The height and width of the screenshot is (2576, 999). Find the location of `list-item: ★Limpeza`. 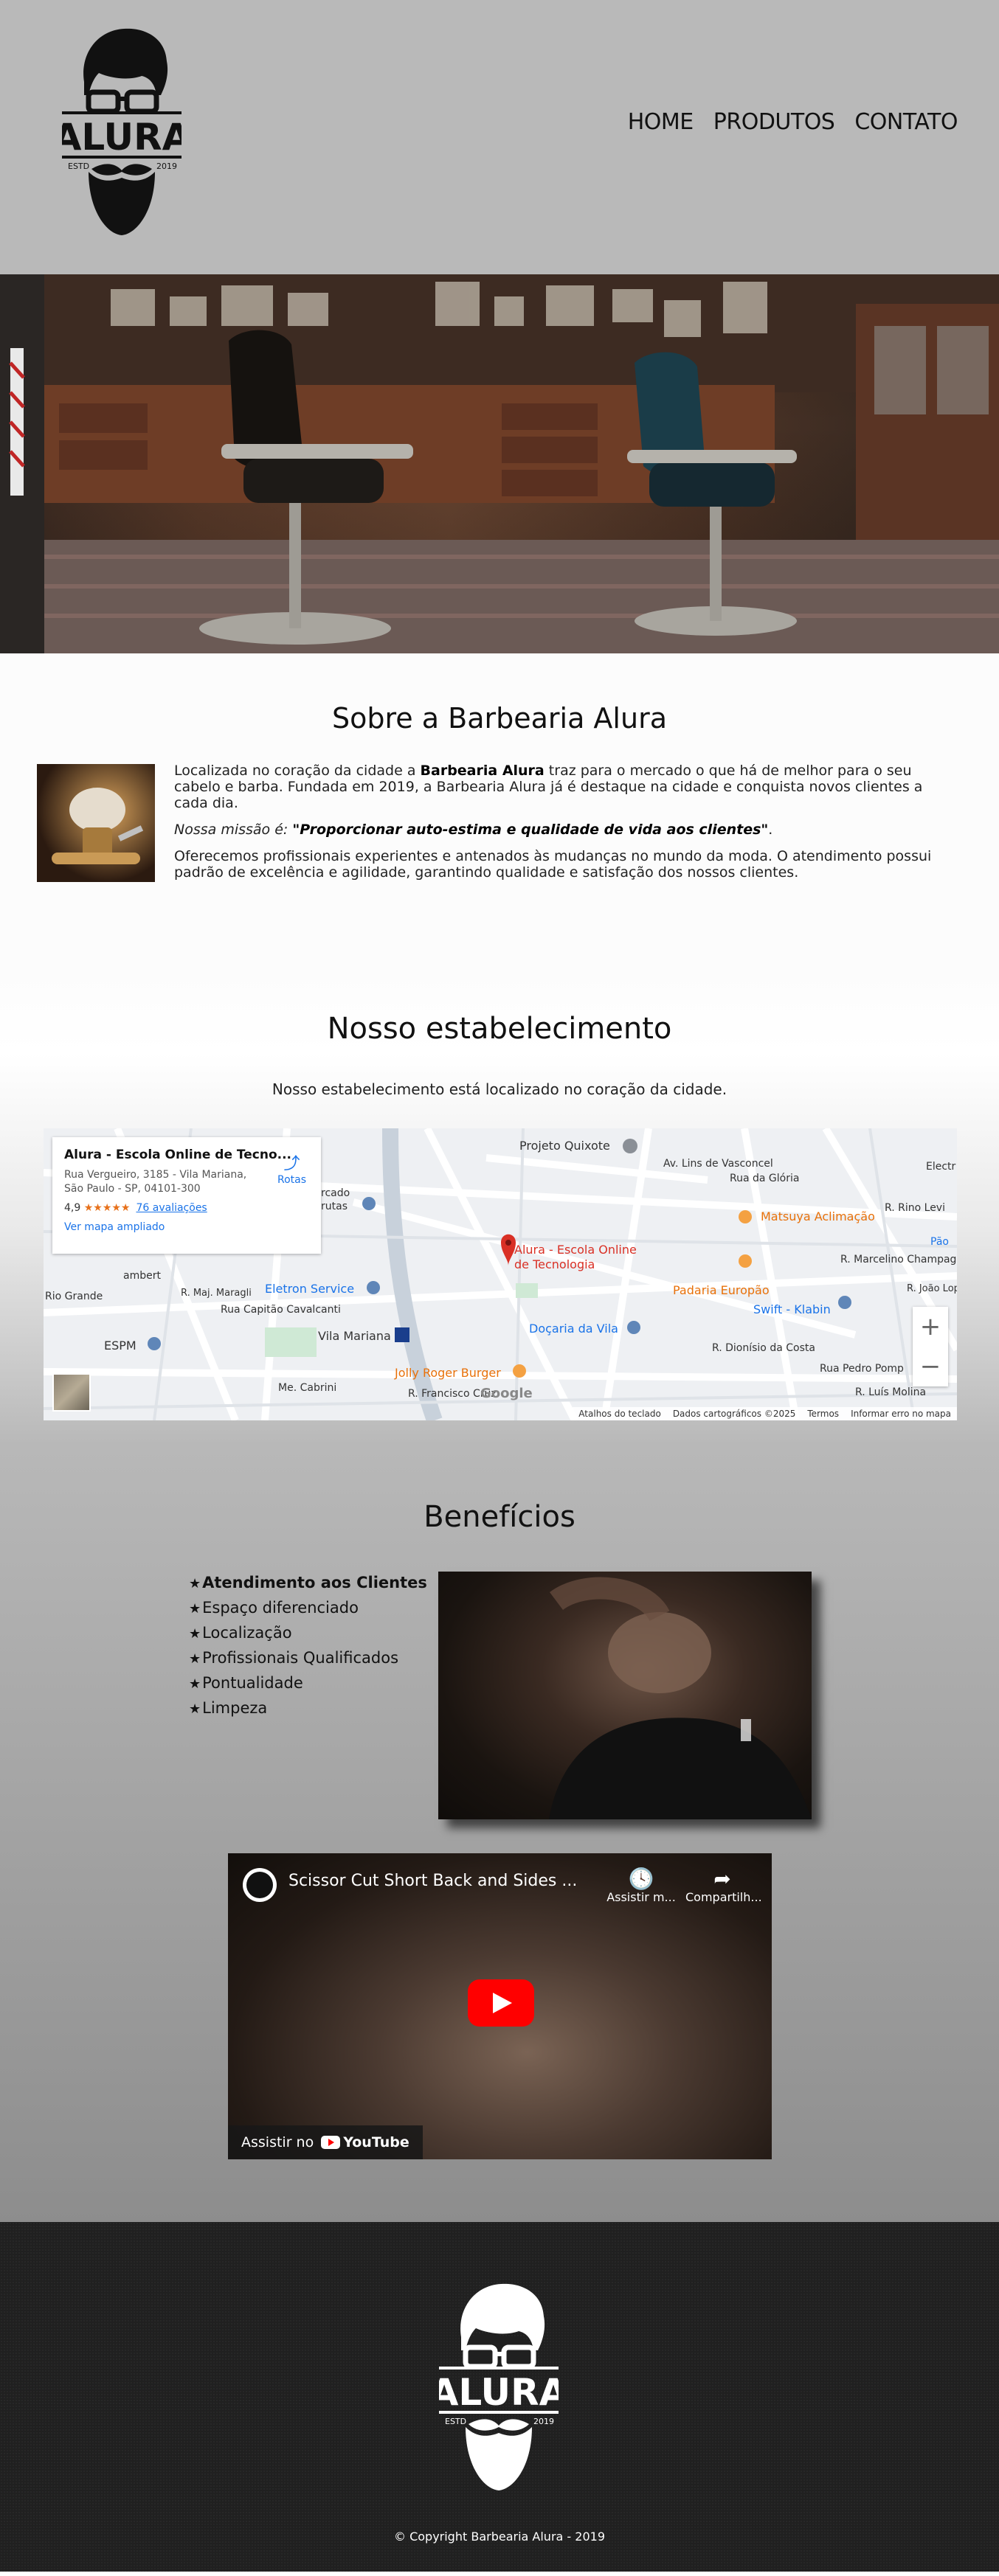

list-item: ★Limpeza is located at coordinates (228, 1708).